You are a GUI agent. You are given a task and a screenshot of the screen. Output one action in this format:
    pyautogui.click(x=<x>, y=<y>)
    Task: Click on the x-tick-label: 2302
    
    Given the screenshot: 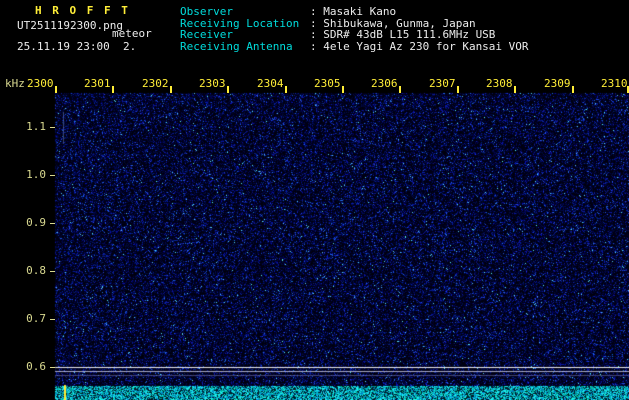 What is the action you would take?
    pyautogui.click(x=155, y=83)
    